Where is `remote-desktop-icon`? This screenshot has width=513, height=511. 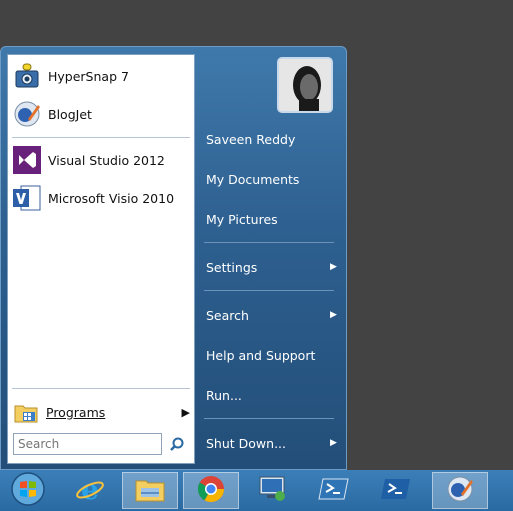 remote-desktop-icon is located at coordinates (272, 491).